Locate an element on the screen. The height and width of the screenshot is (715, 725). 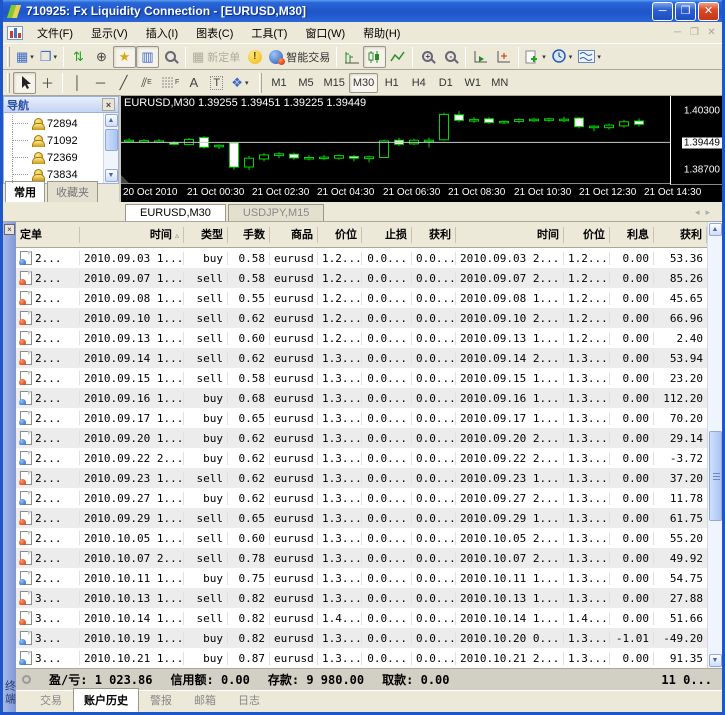
menu-item: 显示(V) is located at coordinates (109, 33).